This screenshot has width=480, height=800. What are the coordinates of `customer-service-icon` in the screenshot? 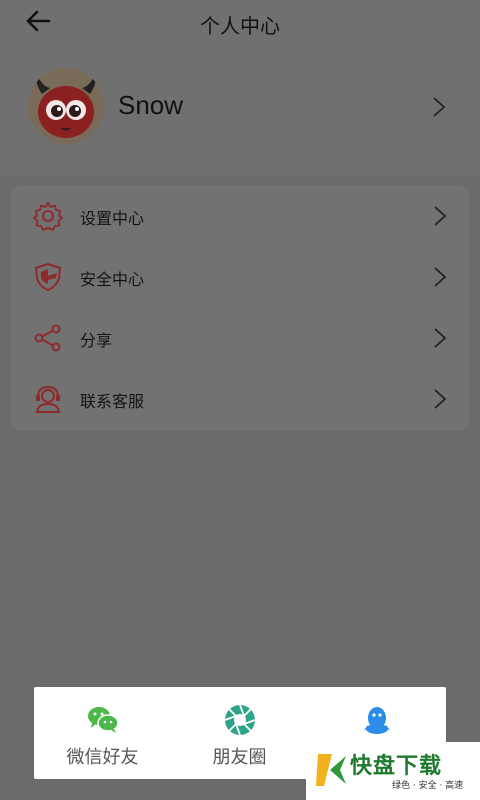 It's located at (48, 399).